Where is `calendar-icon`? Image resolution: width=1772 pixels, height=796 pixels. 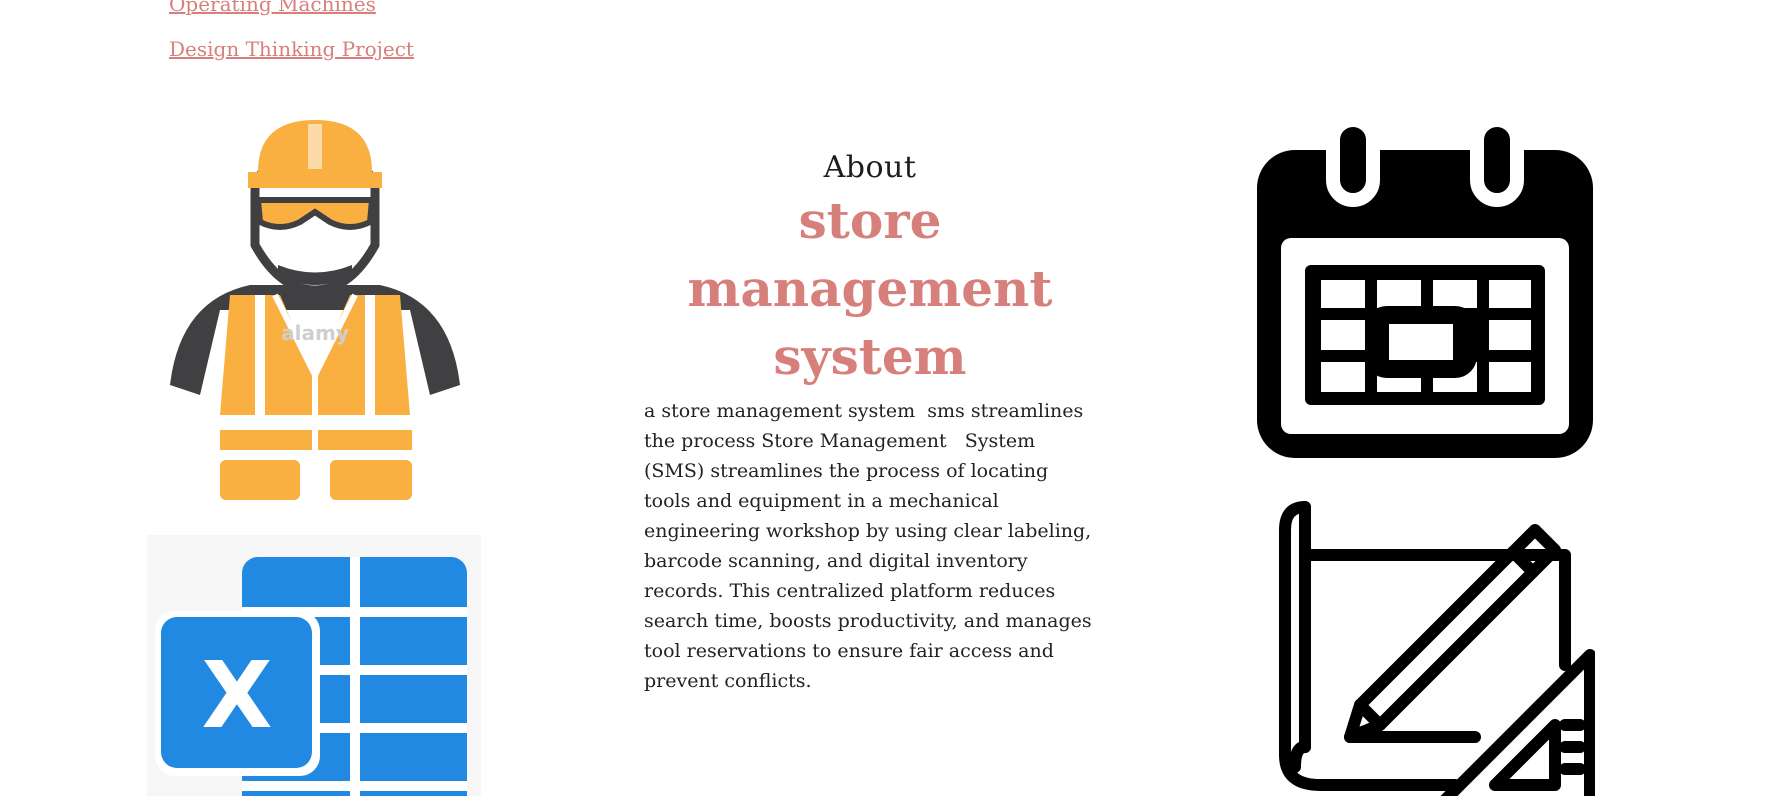
calendar-icon is located at coordinates (1425, 285).